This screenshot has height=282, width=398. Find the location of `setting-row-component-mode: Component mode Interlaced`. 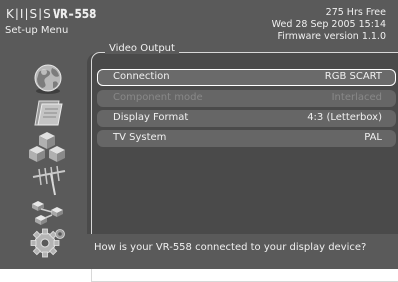

setting-row-component-mode: Component mode Interlaced is located at coordinates (246, 98).